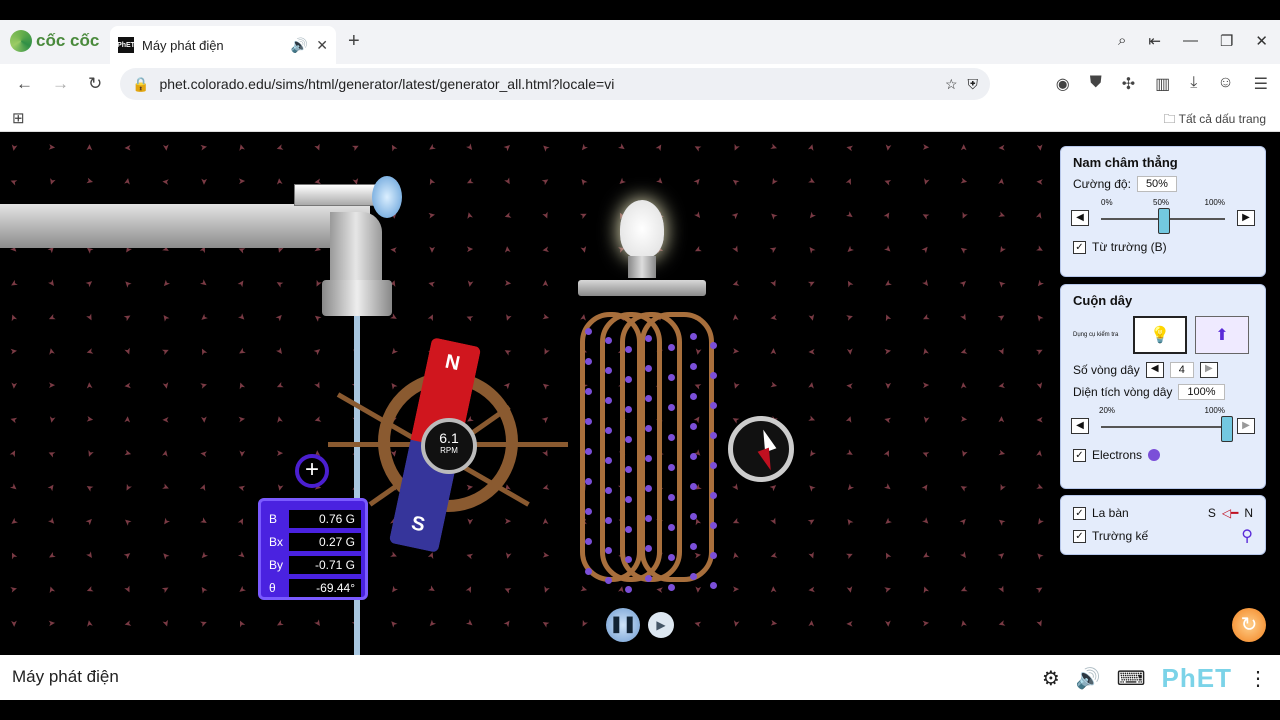  What do you see at coordinates (973, 84) in the screenshot?
I see `shield-icon: ⛨` at bounding box center [973, 84].